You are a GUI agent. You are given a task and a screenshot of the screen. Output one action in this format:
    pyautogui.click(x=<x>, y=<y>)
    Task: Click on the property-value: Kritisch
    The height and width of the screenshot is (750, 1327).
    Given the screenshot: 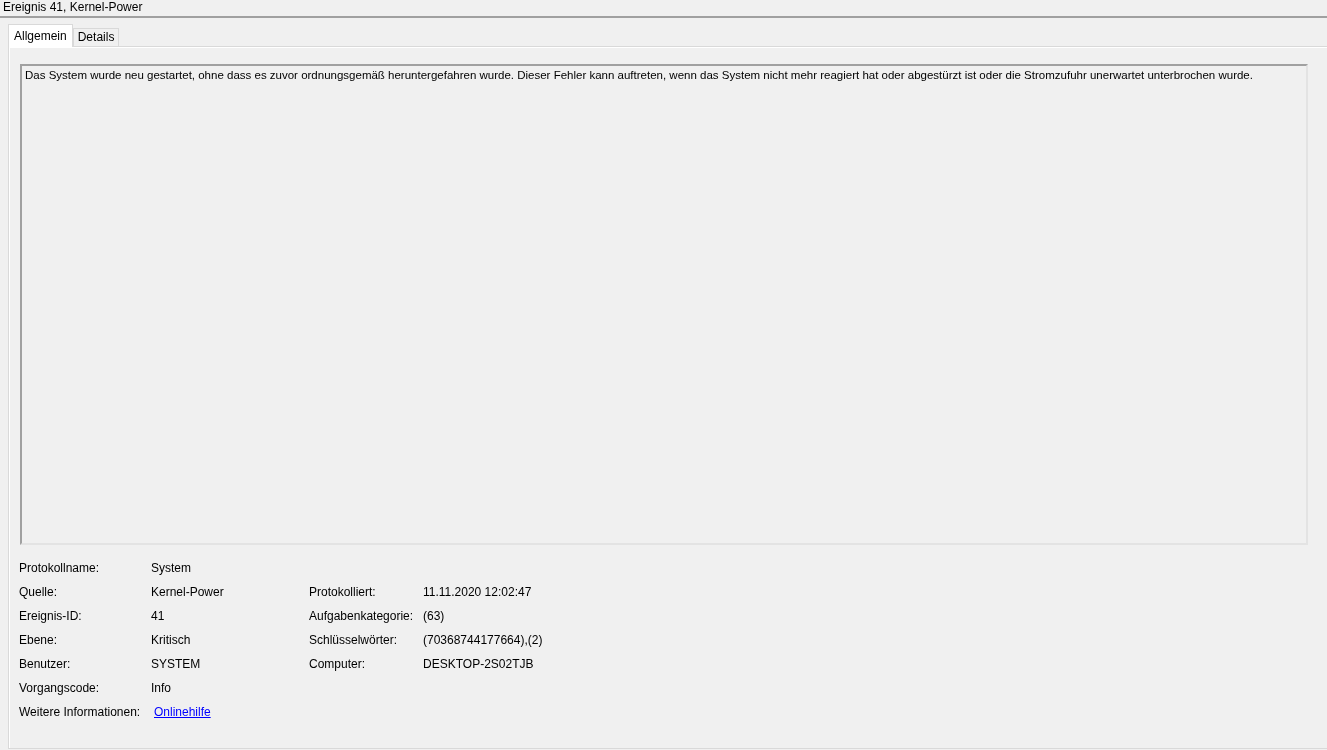 What is the action you would take?
    pyautogui.click(x=171, y=640)
    